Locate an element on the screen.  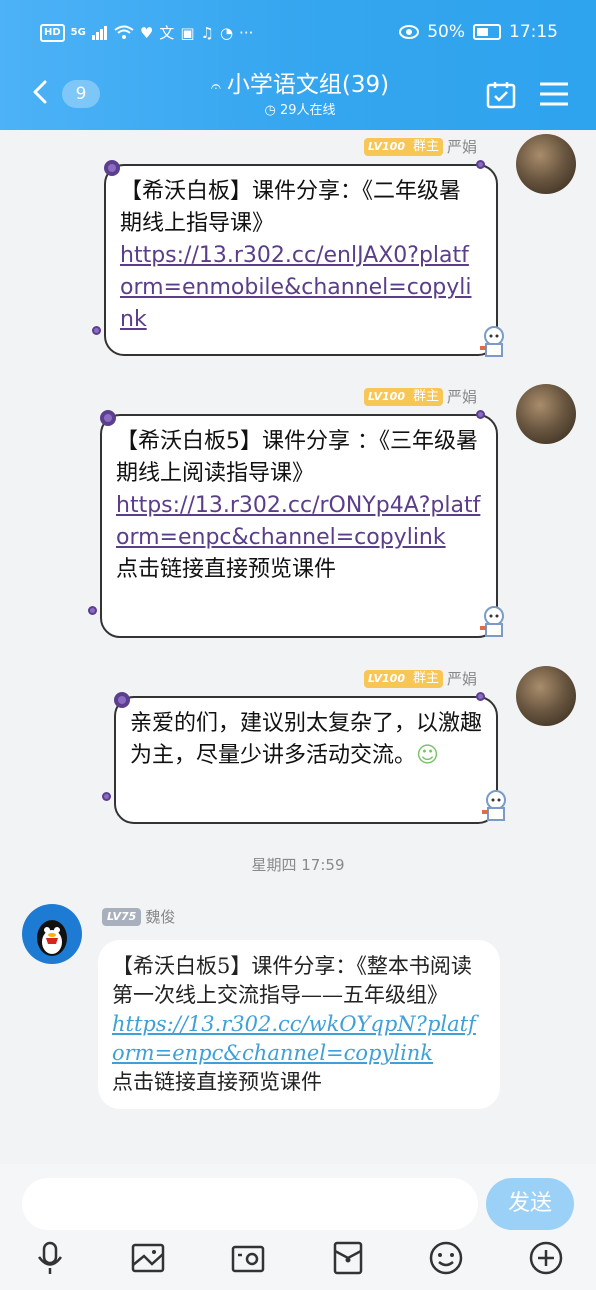
music-icon: ♫ is located at coordinates (207, 32).